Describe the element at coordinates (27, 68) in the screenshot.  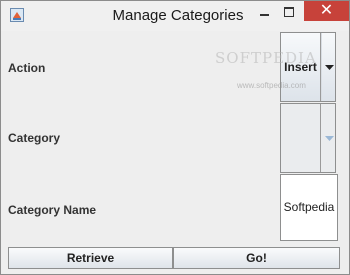
I see `action-label: Action` at that location.